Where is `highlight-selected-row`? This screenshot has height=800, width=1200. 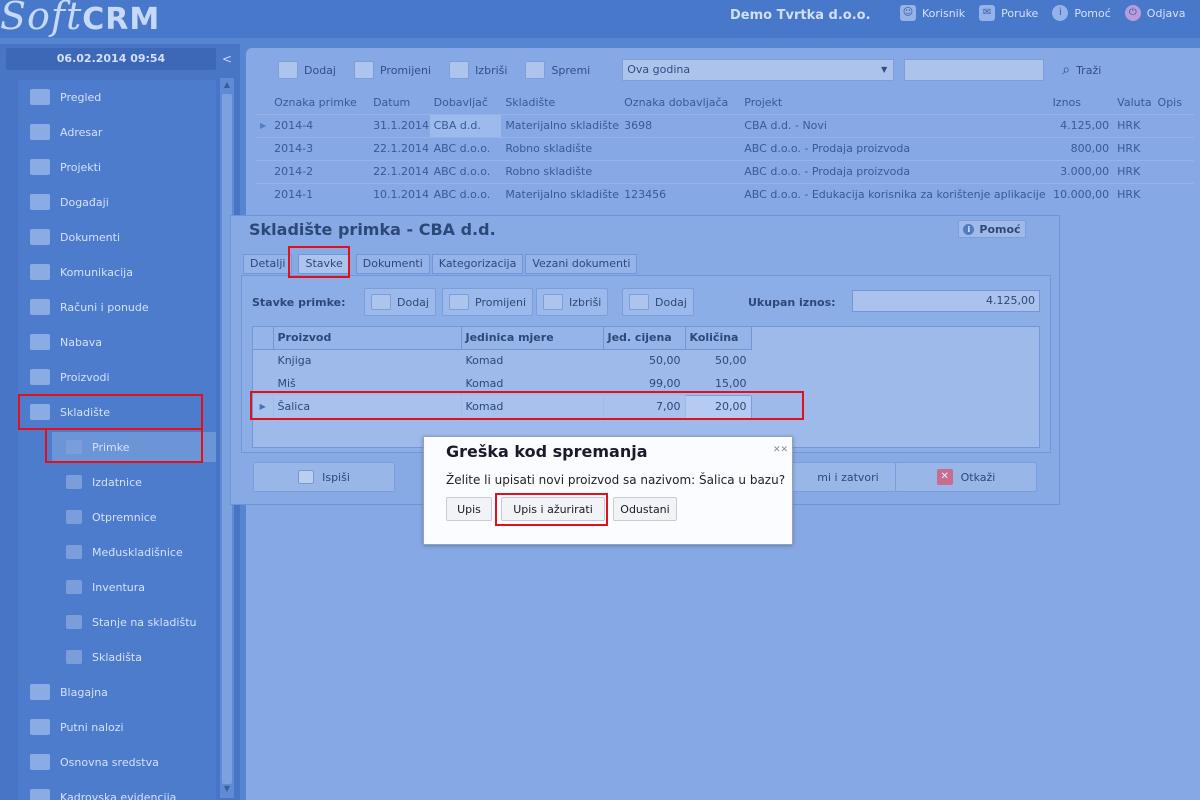 highlight-selected-row is located at coordinates (527, 405).